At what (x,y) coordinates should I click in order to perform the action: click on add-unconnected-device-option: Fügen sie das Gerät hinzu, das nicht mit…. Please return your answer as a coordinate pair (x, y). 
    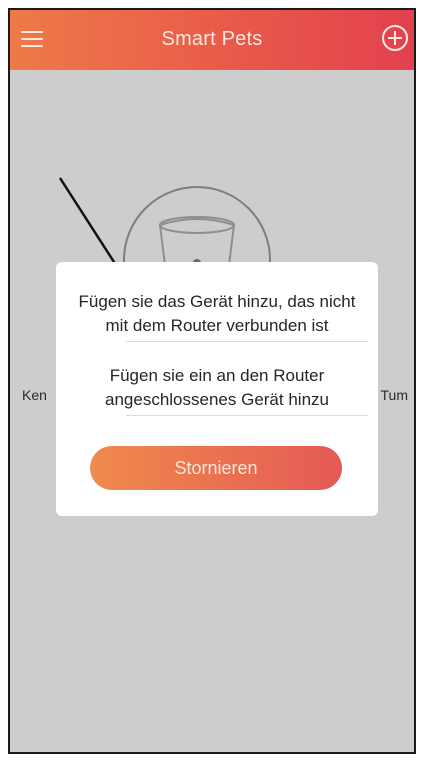
    Looking at the image, I should click on (217, 314).